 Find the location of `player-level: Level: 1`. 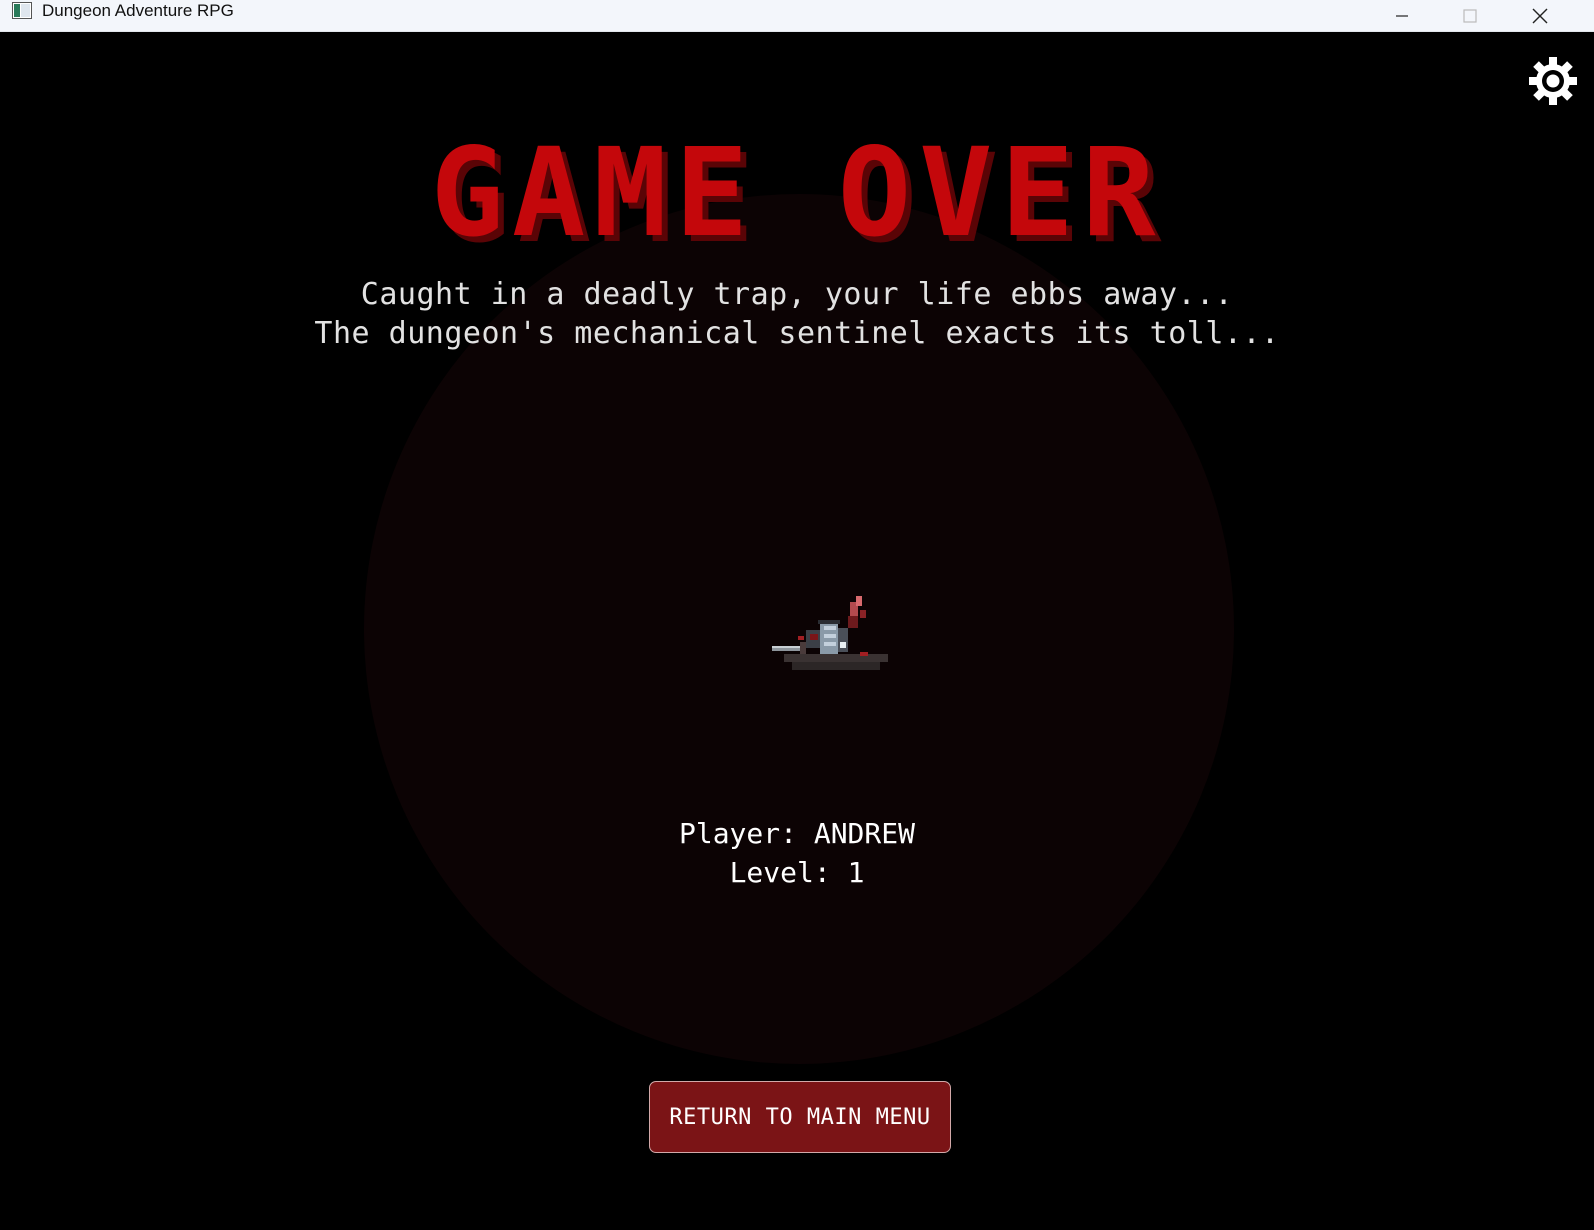

player-level: Level: 1 is located at coordinates (797, 872).